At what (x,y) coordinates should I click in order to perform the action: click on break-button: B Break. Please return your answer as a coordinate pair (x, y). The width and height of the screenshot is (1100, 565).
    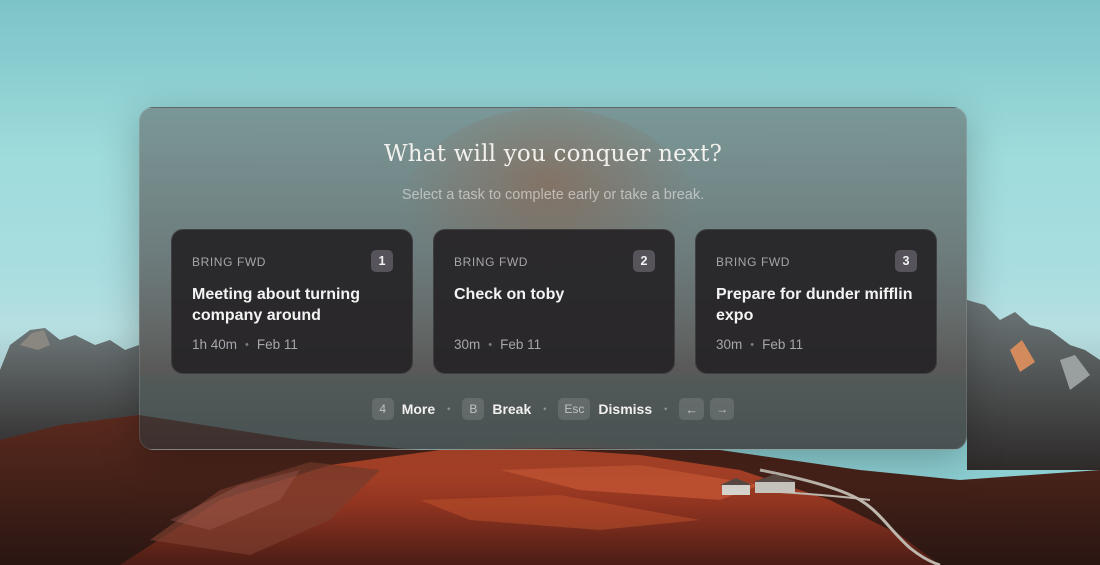
    Looking at the image, I should click on (496, 409).